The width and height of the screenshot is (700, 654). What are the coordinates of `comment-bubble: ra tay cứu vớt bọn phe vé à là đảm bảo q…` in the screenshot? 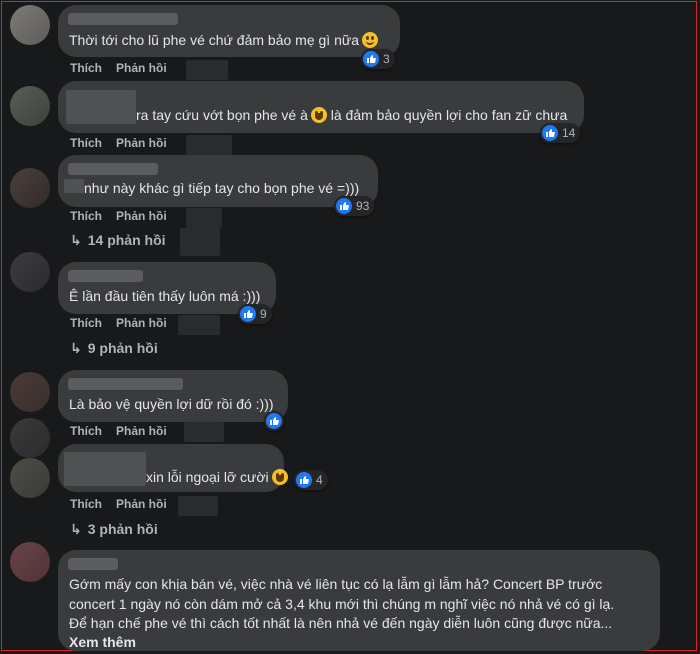 It's located at (321, 107).